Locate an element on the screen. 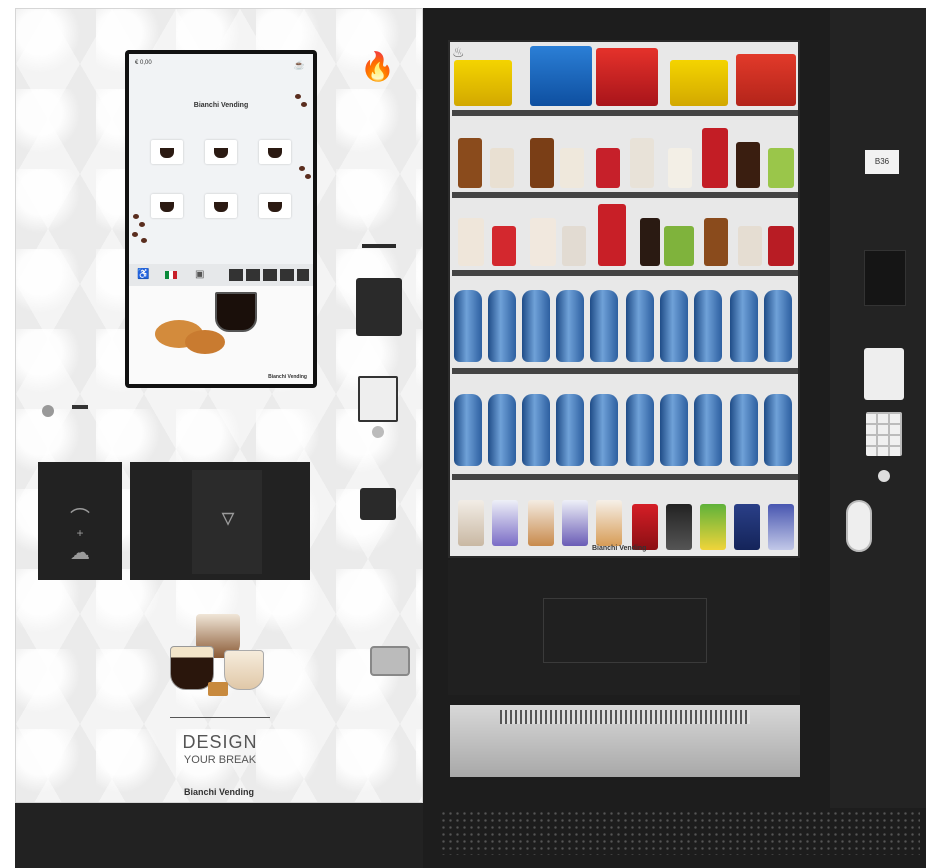 Image resolution: width=926 pixels, height=868 pixels. cup-size-icon: ▣ is located at coordinates (199, 274).